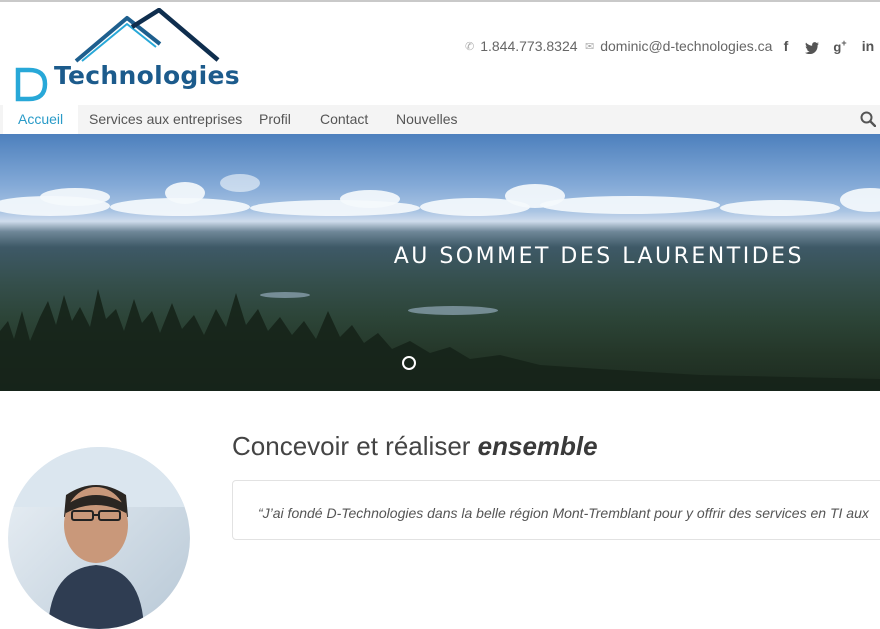  What do you see at coordinates (868, 46) in the screenshot?
I see `linkedin-icon: in` at bounding box center [868, 46].